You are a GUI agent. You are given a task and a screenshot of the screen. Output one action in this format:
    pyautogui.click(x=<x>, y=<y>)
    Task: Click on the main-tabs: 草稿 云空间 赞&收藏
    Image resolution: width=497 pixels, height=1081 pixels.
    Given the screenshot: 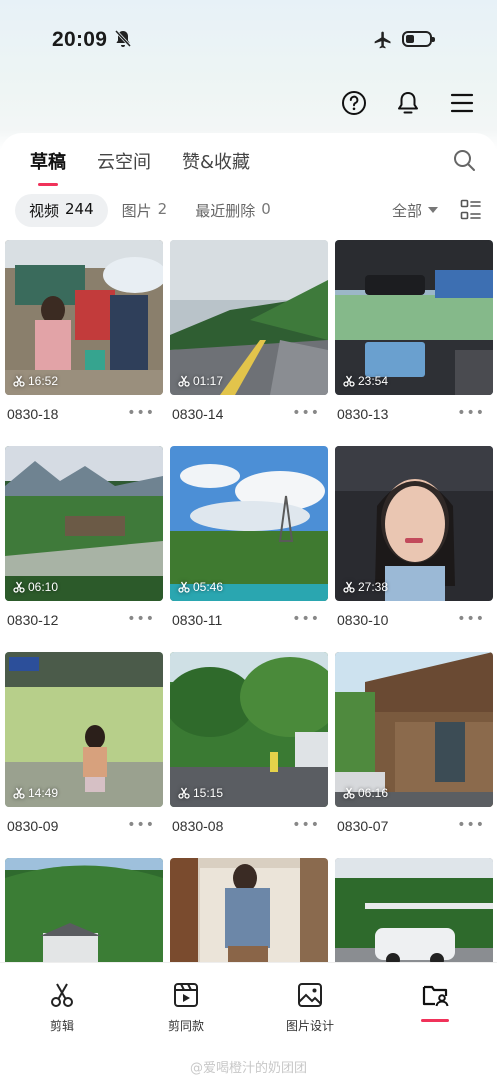 What is the action you would take?
    pyautogui.click(x=140, y=167)
    